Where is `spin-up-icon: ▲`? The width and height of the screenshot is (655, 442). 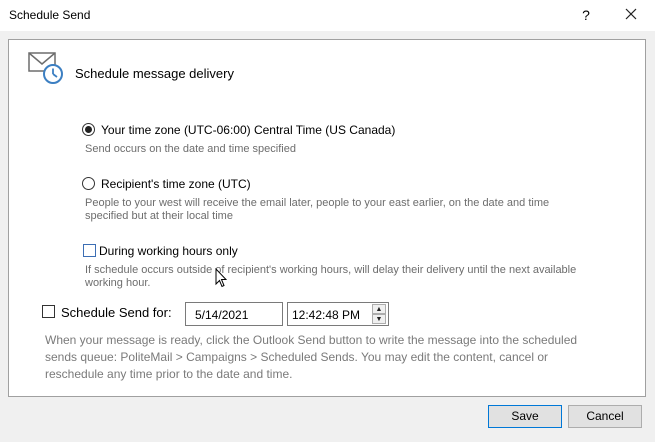
spin-up-icon: ▲ is located at coordinates (379, 309).